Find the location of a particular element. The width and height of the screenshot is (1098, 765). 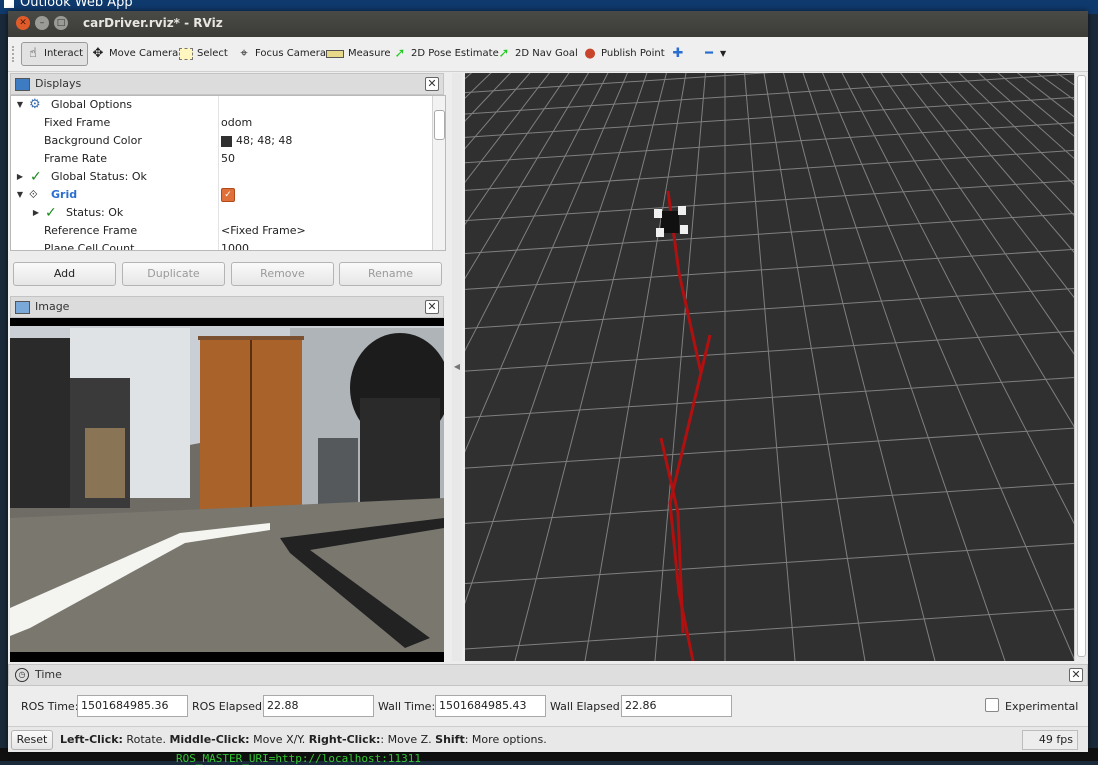

green-arrow-icon: ➚ is located at coordinates (504, 53).